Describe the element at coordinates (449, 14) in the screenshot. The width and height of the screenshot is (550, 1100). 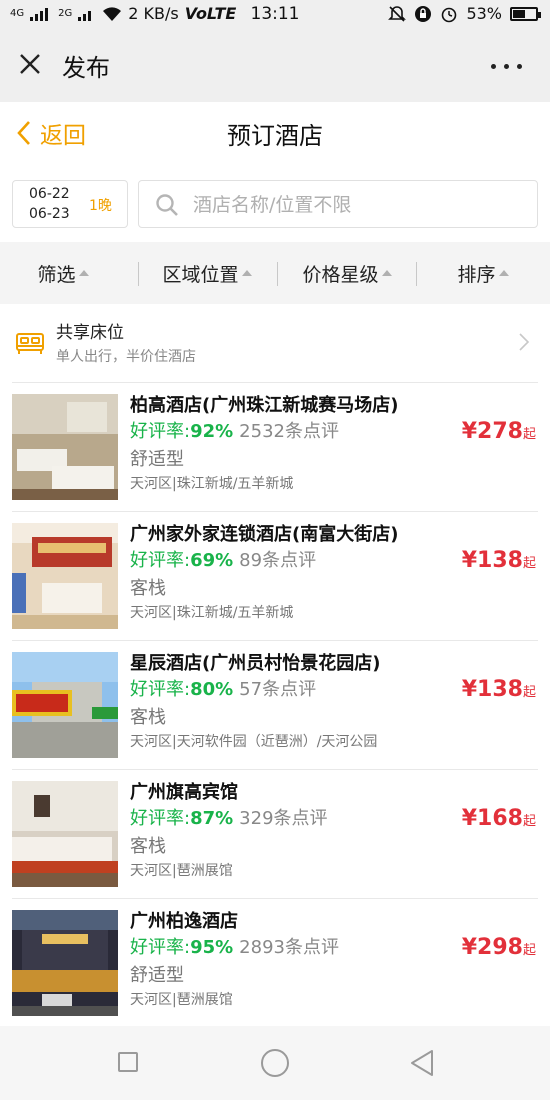
I see `alarm-icon` at that location.